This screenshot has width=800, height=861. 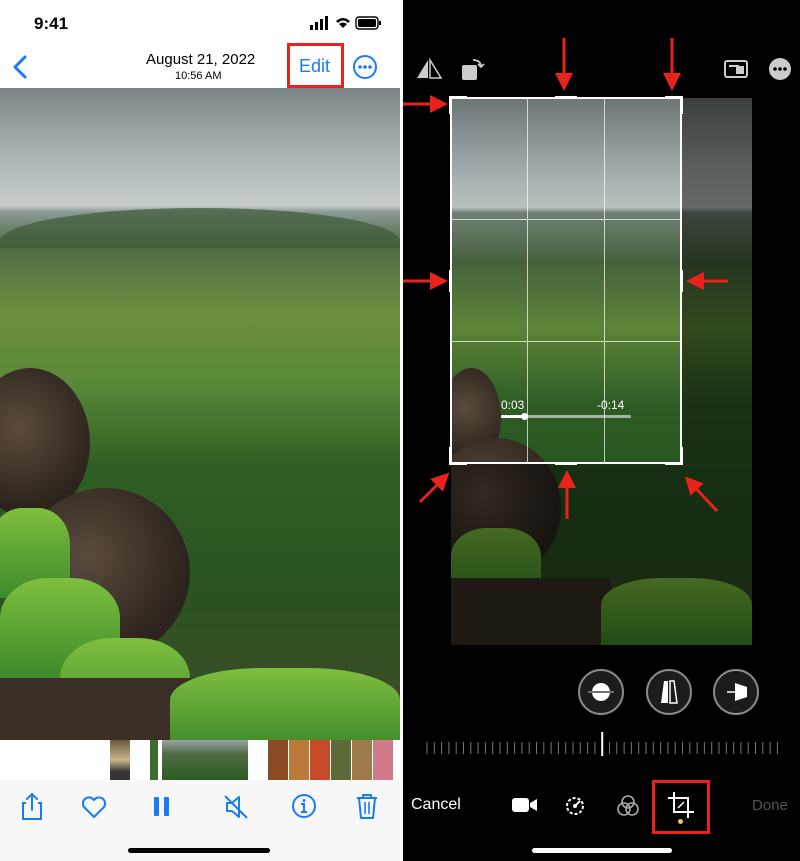 I want to click on crop-icon, so click(x=681, y=805).